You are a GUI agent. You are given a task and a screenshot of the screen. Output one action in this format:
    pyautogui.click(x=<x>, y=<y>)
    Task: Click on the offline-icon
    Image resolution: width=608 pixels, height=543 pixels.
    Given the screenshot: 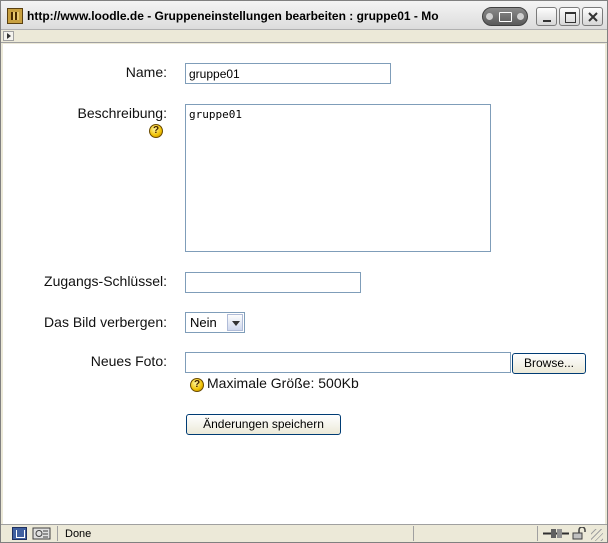 What is the action you would take?
    pyautogui.click(x=41, y=533)
    